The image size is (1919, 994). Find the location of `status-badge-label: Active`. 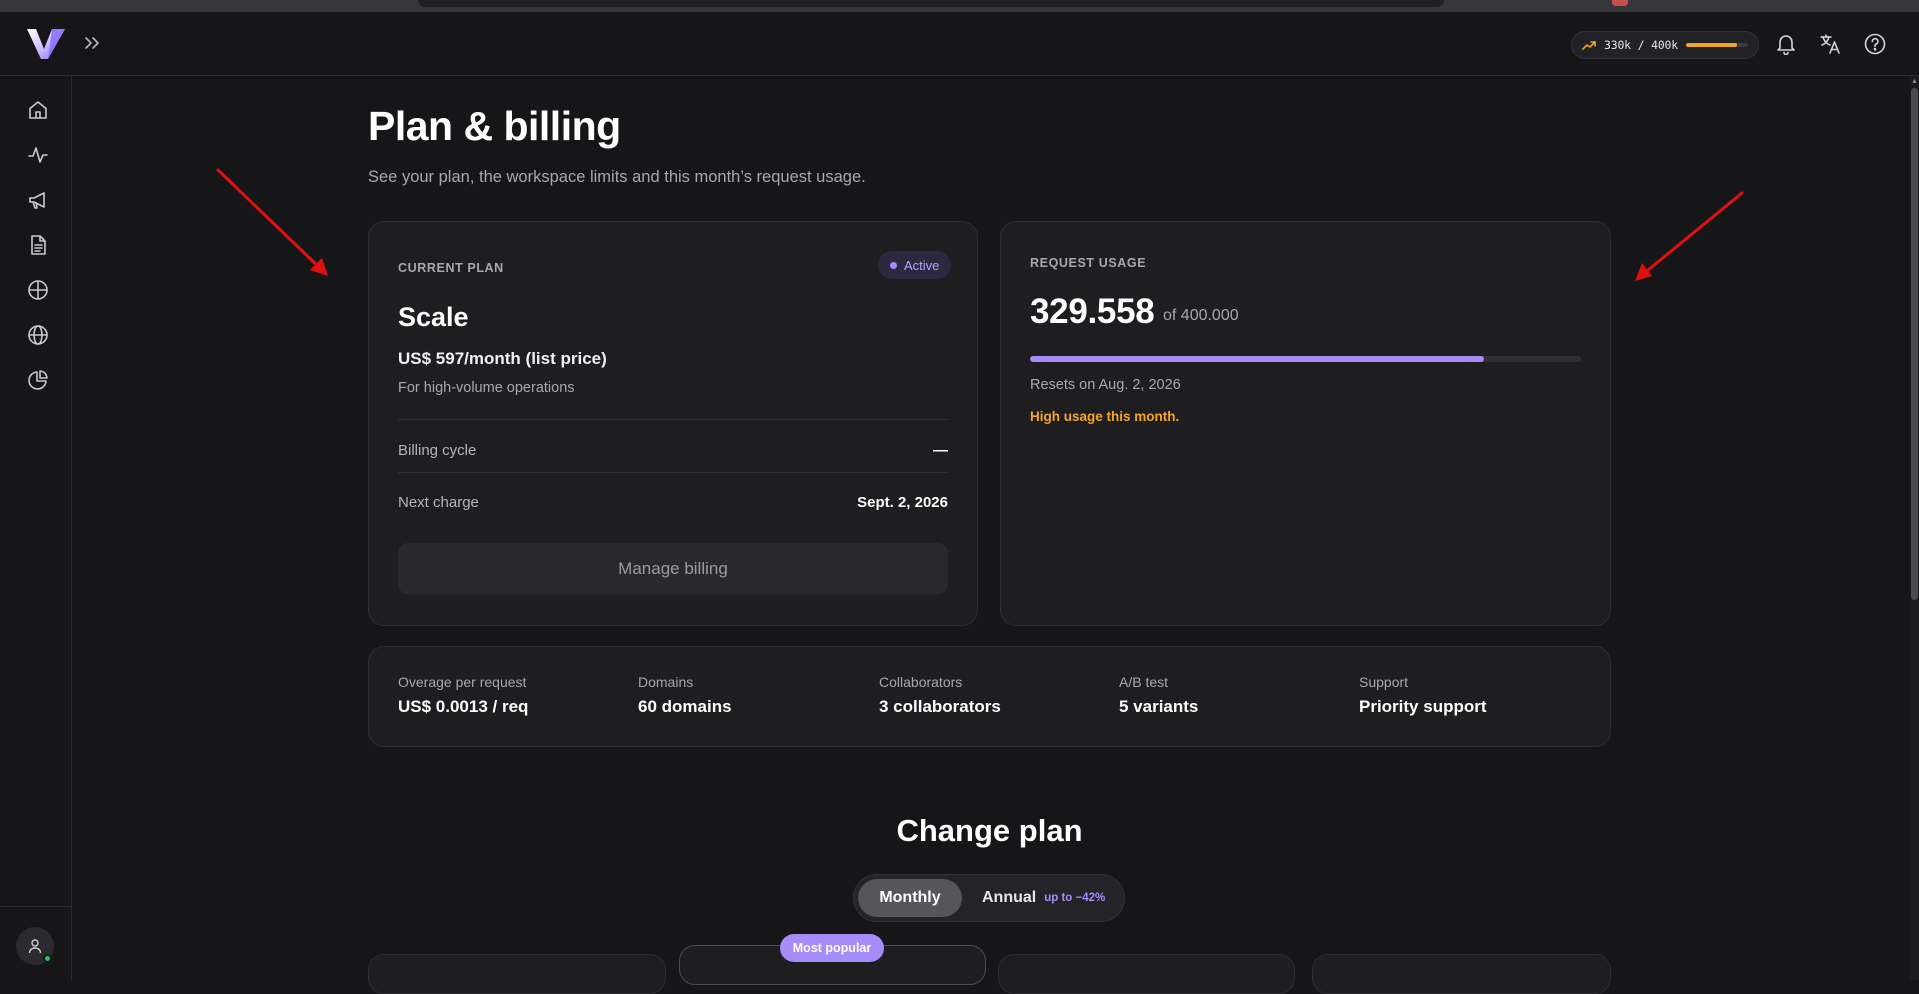

status-badge-label: Active is located at coordinates (922, 265).